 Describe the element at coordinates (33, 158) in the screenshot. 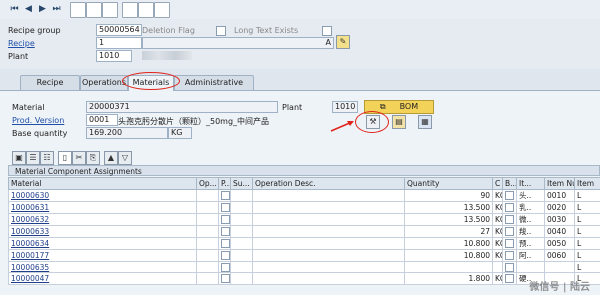

I see `select-all-icon: ☰` at that location.